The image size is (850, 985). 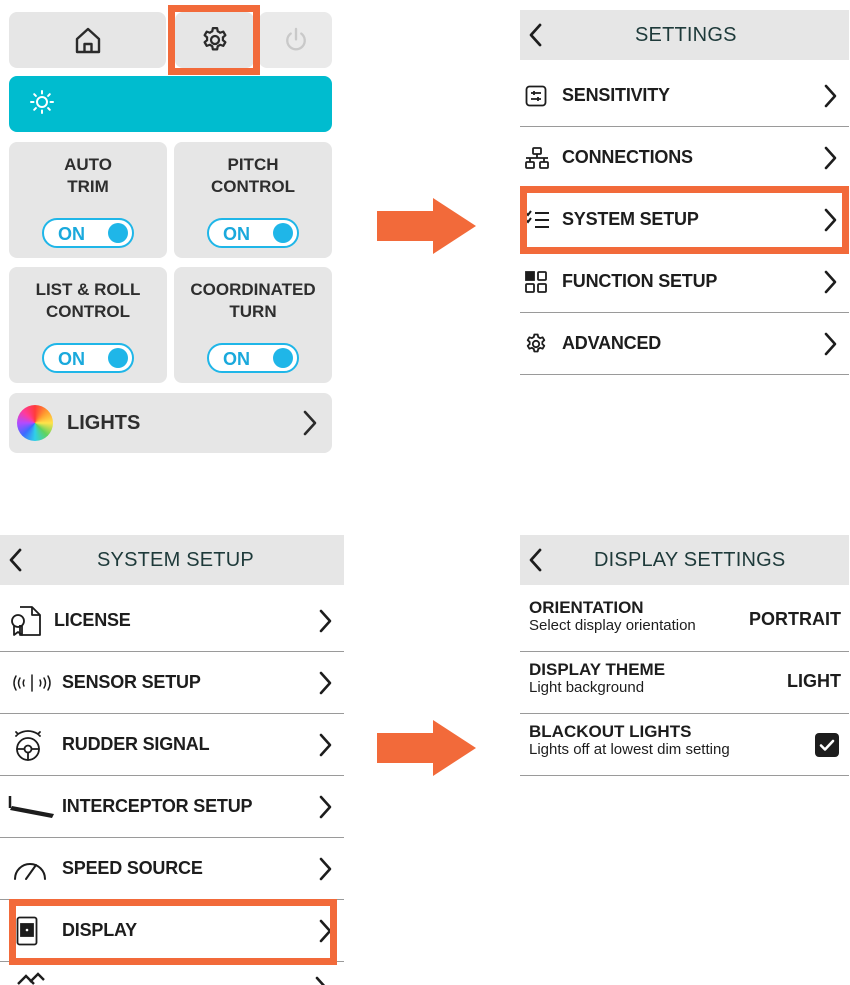 What do you see at coordinates (587, 687) in the screenshot?
I see `setting-subtitle: Light background` at bounding box center [587, 687].